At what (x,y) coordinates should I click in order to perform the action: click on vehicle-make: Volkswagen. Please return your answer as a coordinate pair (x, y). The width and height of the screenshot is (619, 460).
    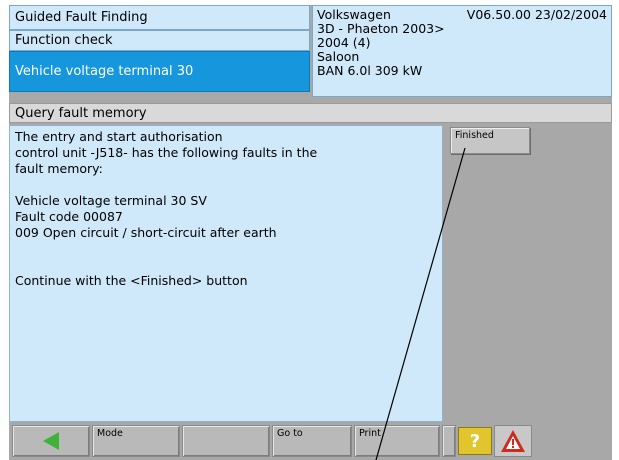
    Looking at the image, I should click on (354, 14).